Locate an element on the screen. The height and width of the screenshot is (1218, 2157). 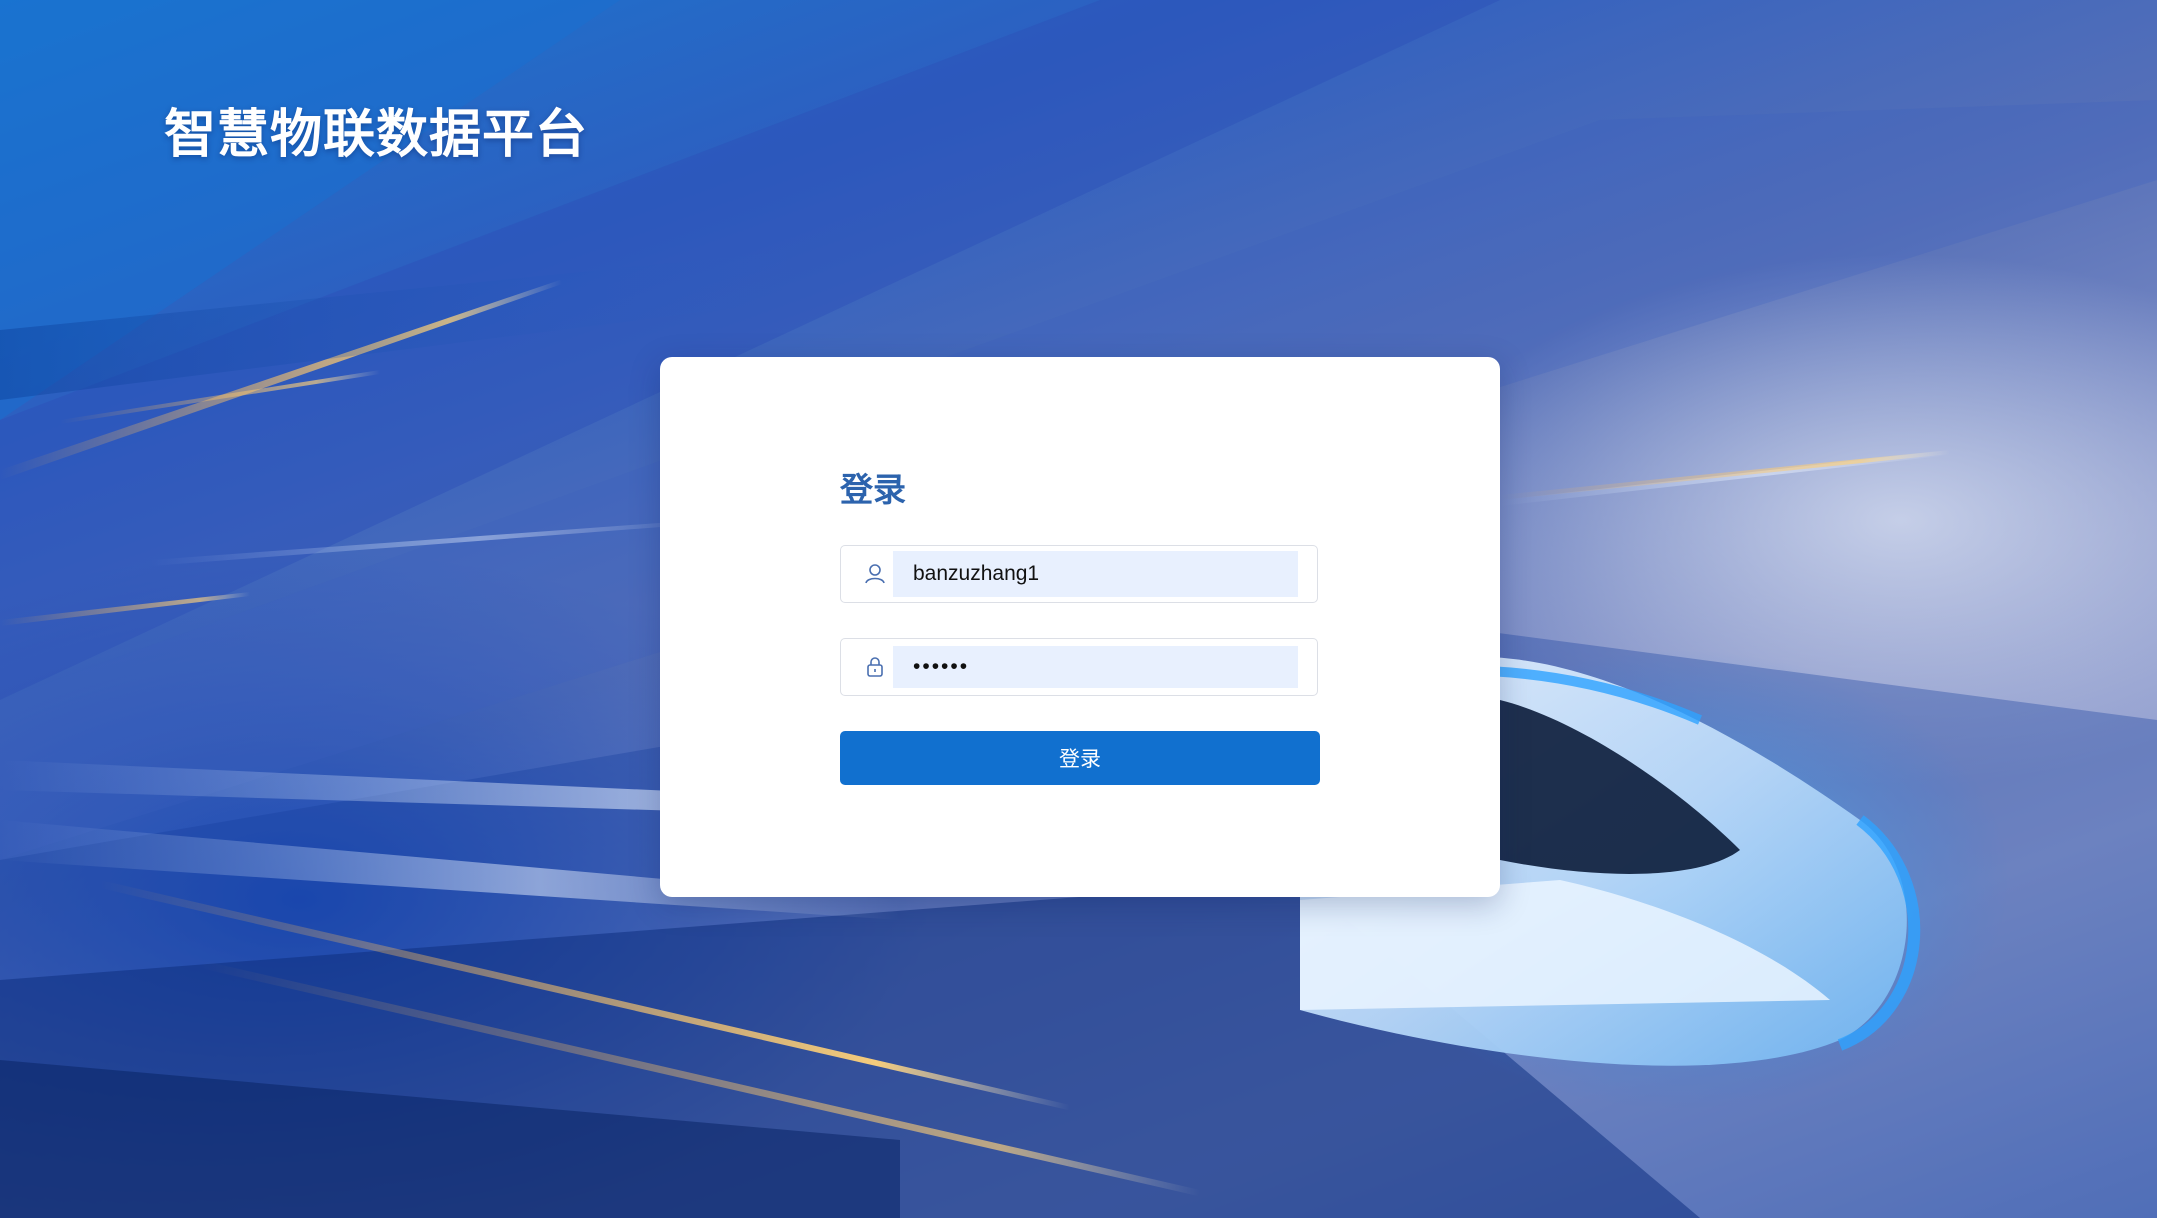
platform-title: 智慧物联数据平台 is located at coordinates (376, 135).